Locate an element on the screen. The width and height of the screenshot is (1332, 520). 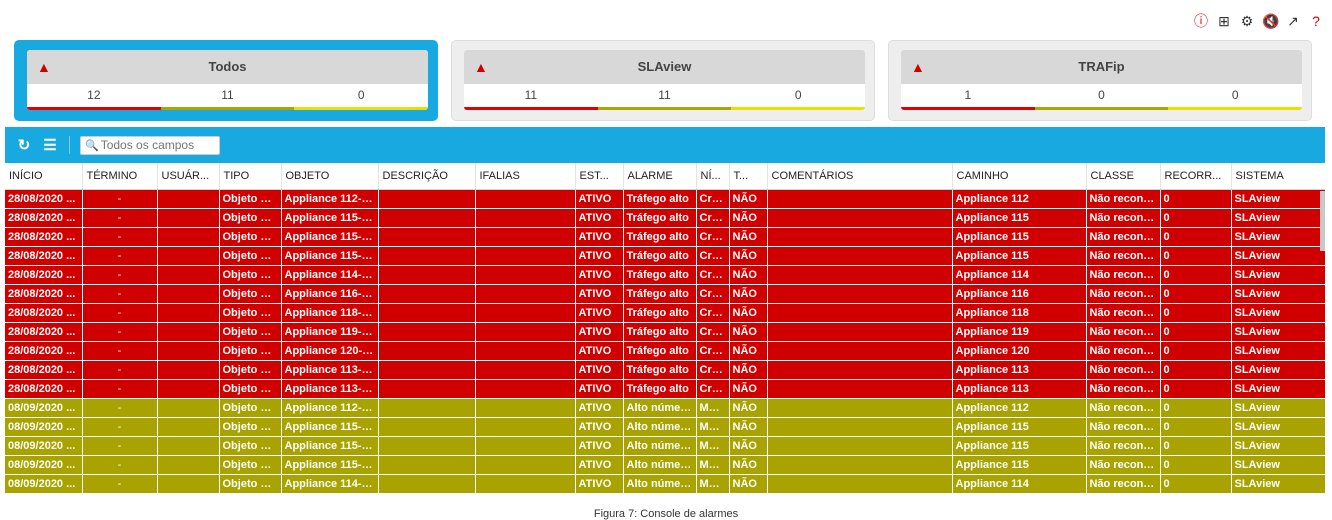
table-cell: Appliance 116-net0 is located at coordinates (330, 294).